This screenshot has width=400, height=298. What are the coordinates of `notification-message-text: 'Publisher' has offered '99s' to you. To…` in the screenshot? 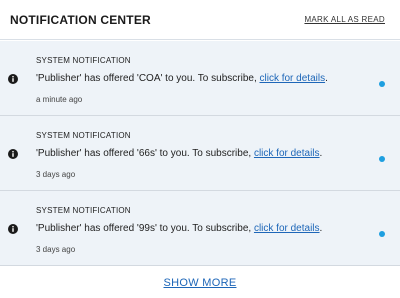 It's located at (145, 228).